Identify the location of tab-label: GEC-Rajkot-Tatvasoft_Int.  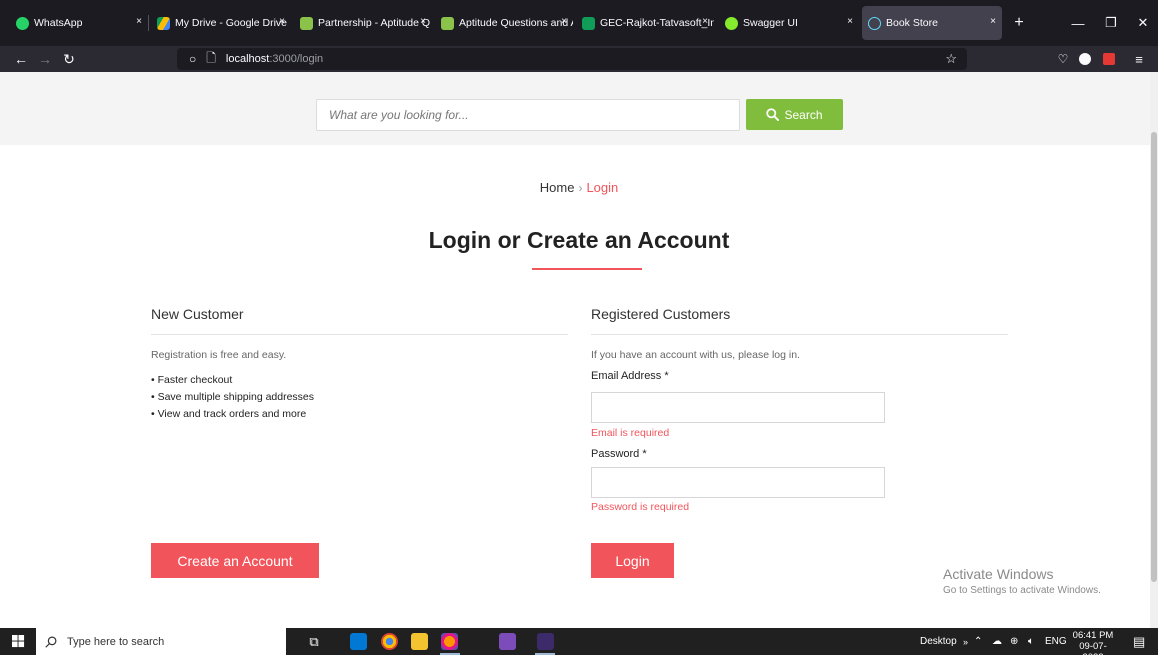
(657, 23).